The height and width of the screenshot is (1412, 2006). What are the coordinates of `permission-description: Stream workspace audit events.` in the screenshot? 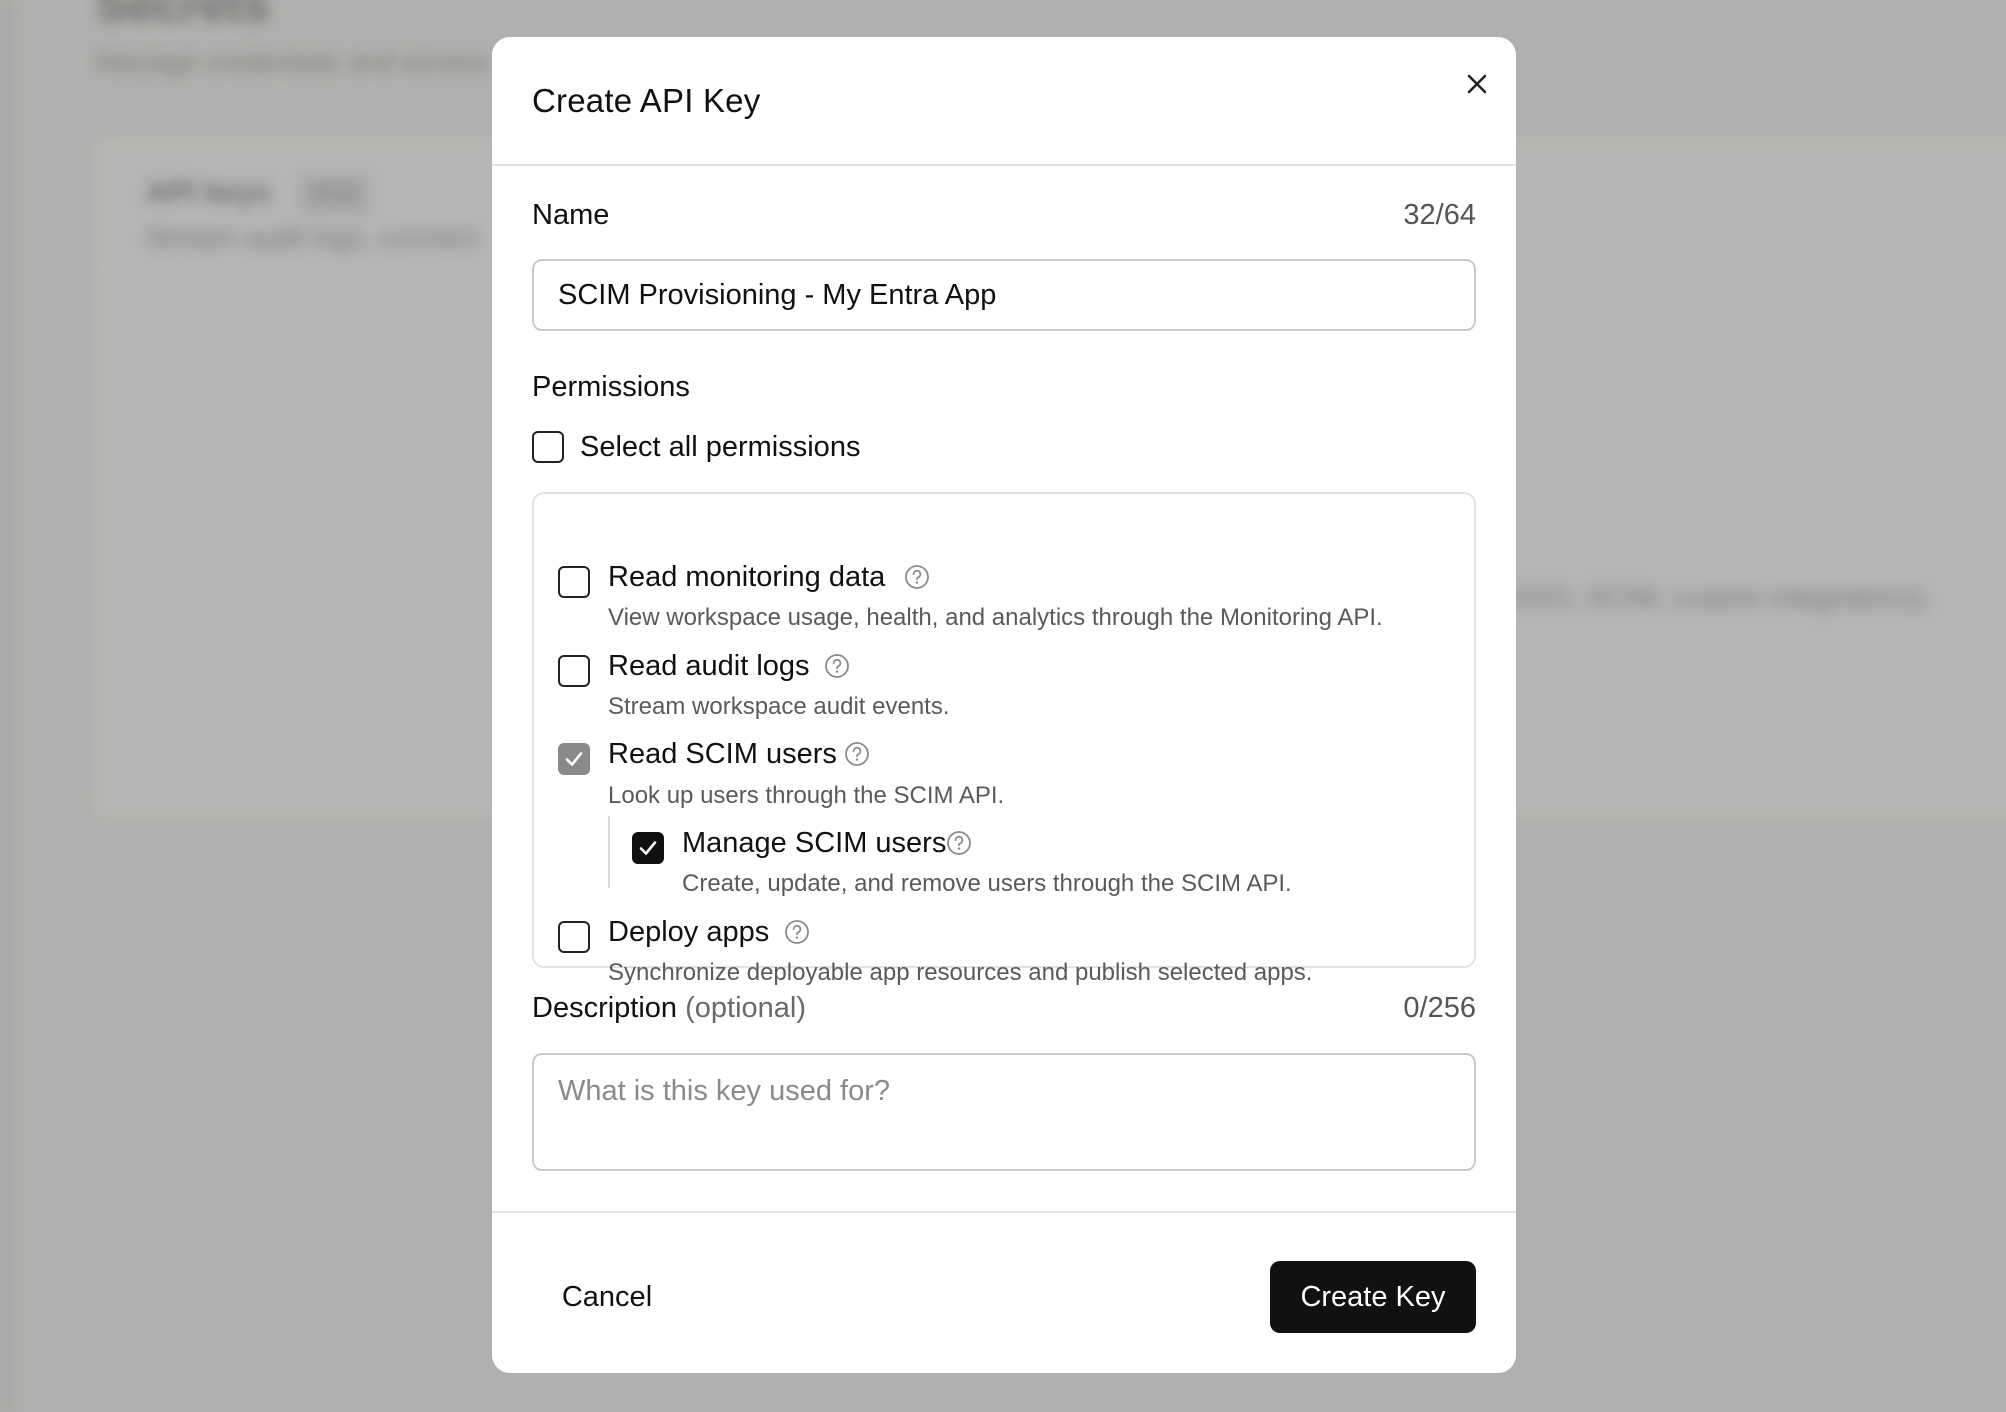 It's located at (779, 706).